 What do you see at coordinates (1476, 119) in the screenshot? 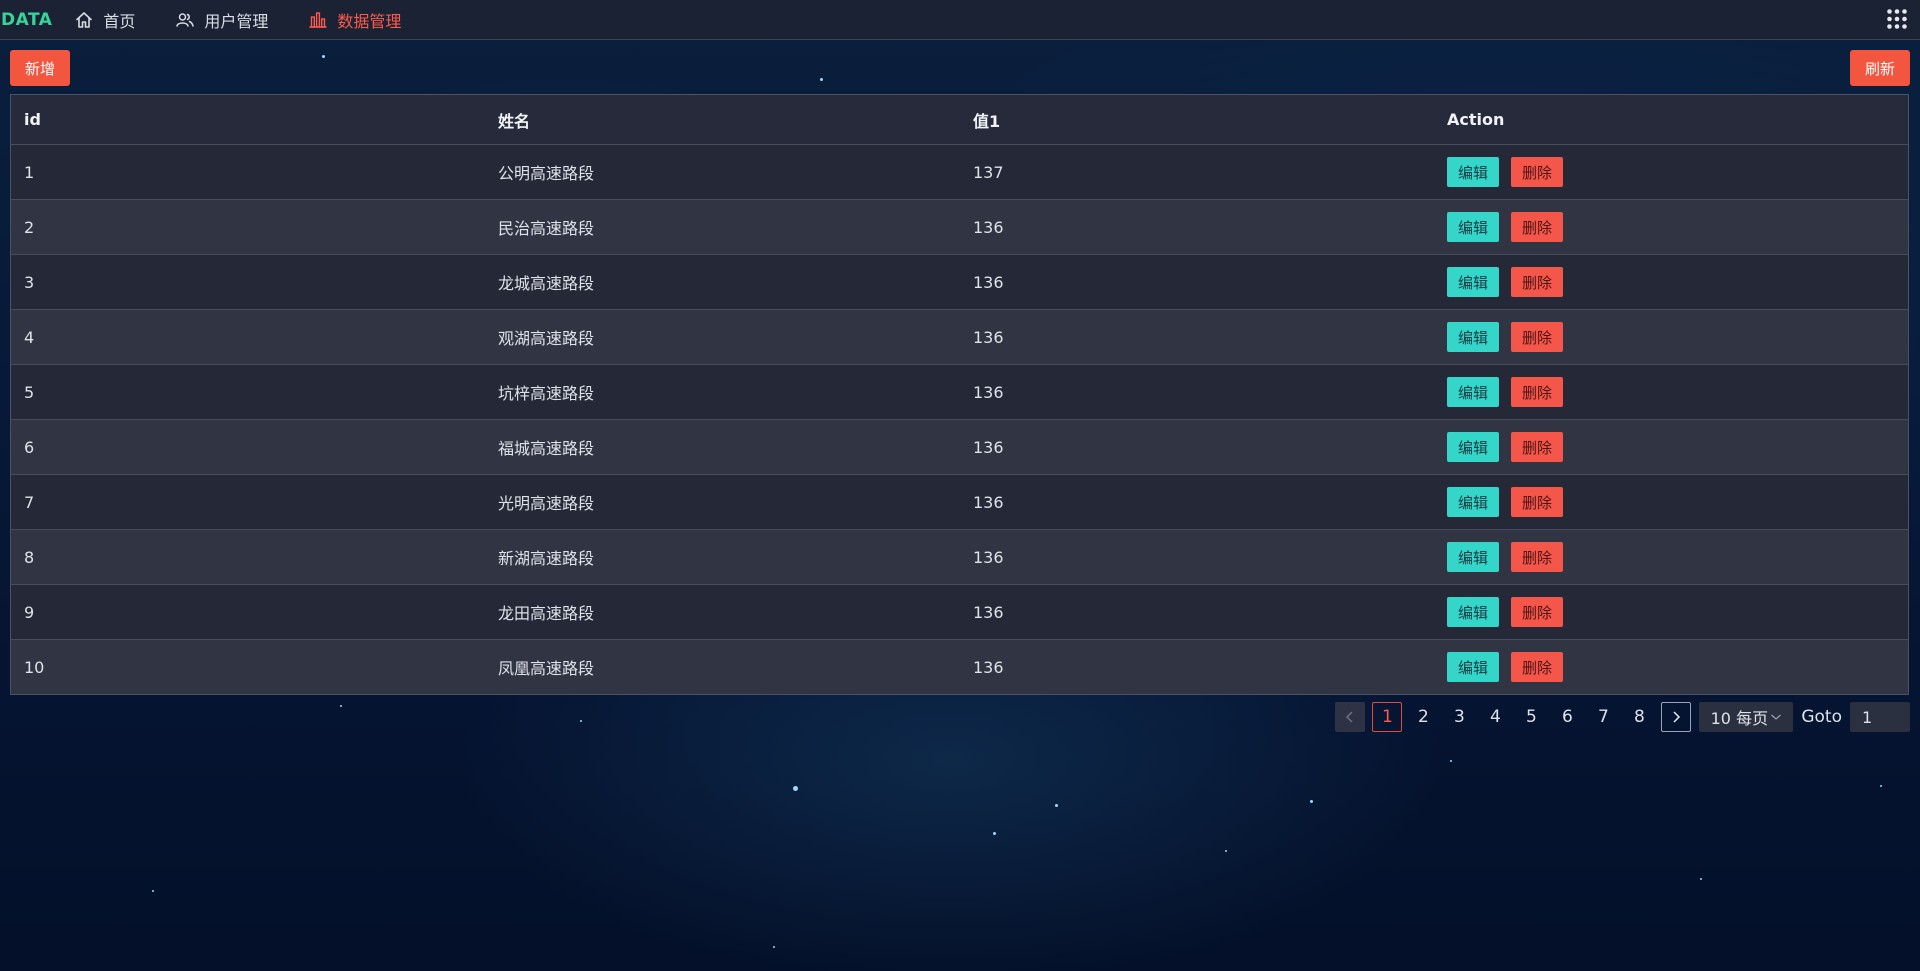
I see `column-header-action: Action` at bounding box center [1476, 119].